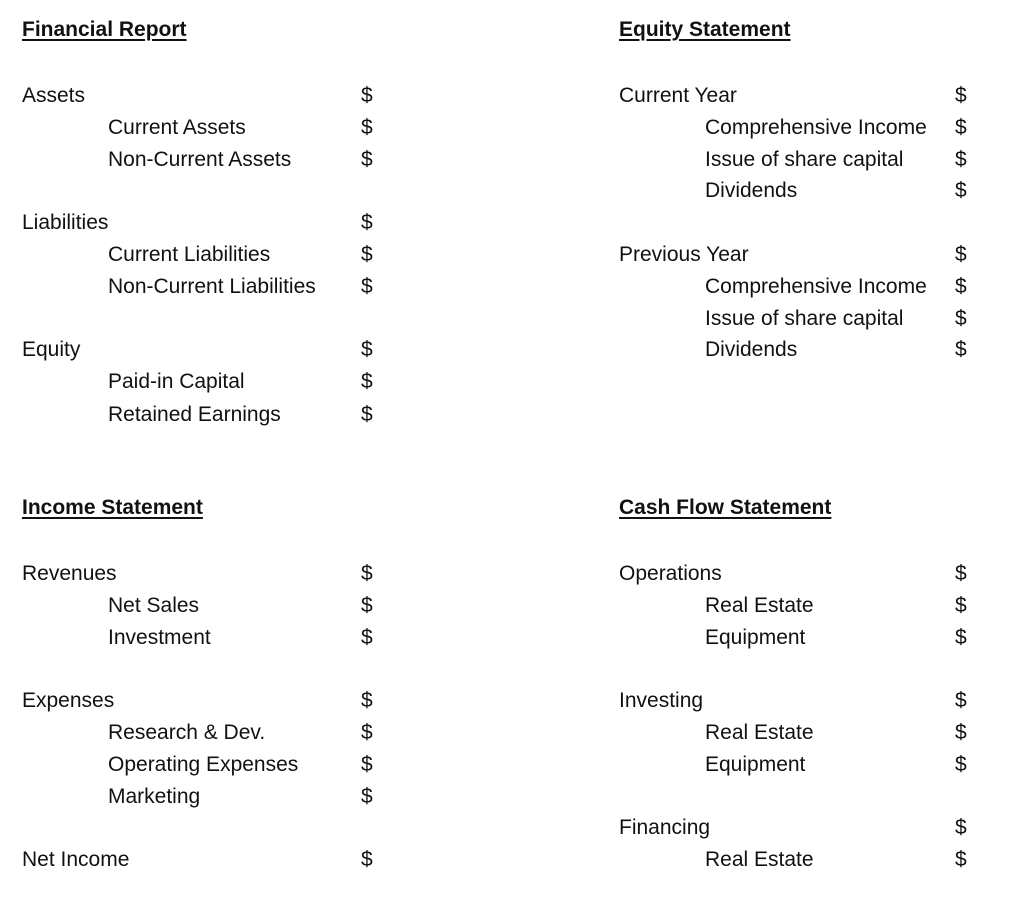 This screenshot has width=1024, height=899. Describe the element at coordinates (51, 349) in the screenshot. I see `row-label: Equity` at that location.